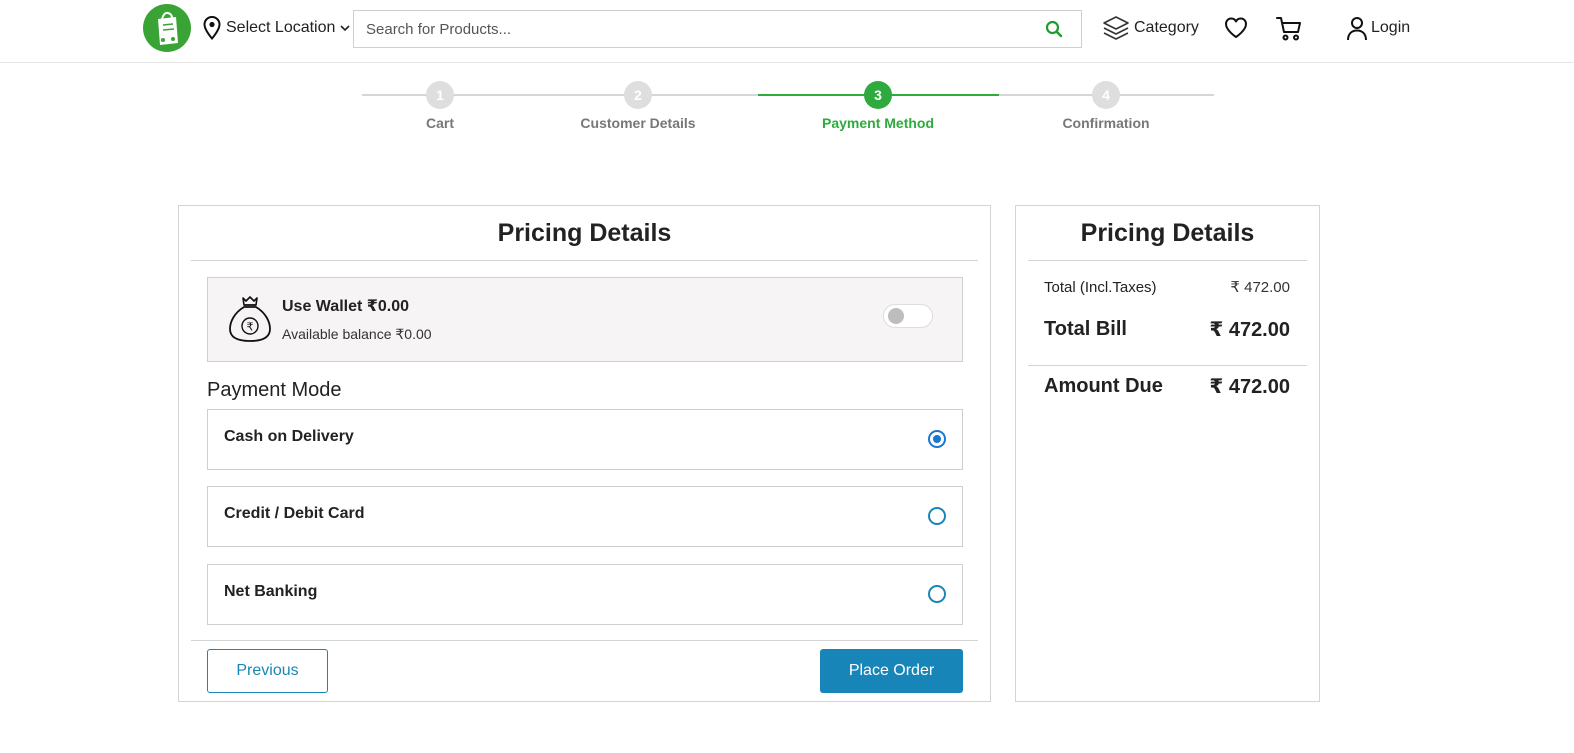  Describe the element at coordinates (345, 28) in the screenshot. I see `chevron-down-icon` at that location.